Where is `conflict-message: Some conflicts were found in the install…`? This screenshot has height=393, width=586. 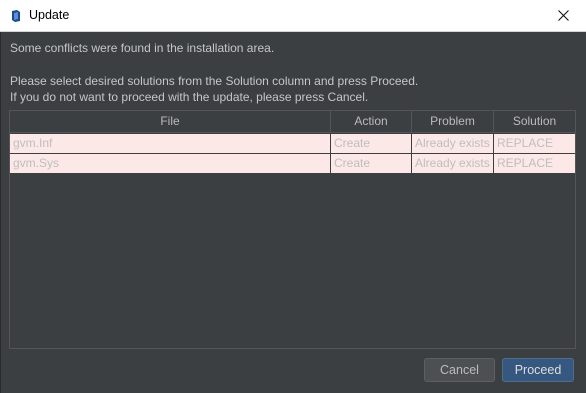 conflict-message: Some conflicts were found in the install… is located at coordinates (142, 48).